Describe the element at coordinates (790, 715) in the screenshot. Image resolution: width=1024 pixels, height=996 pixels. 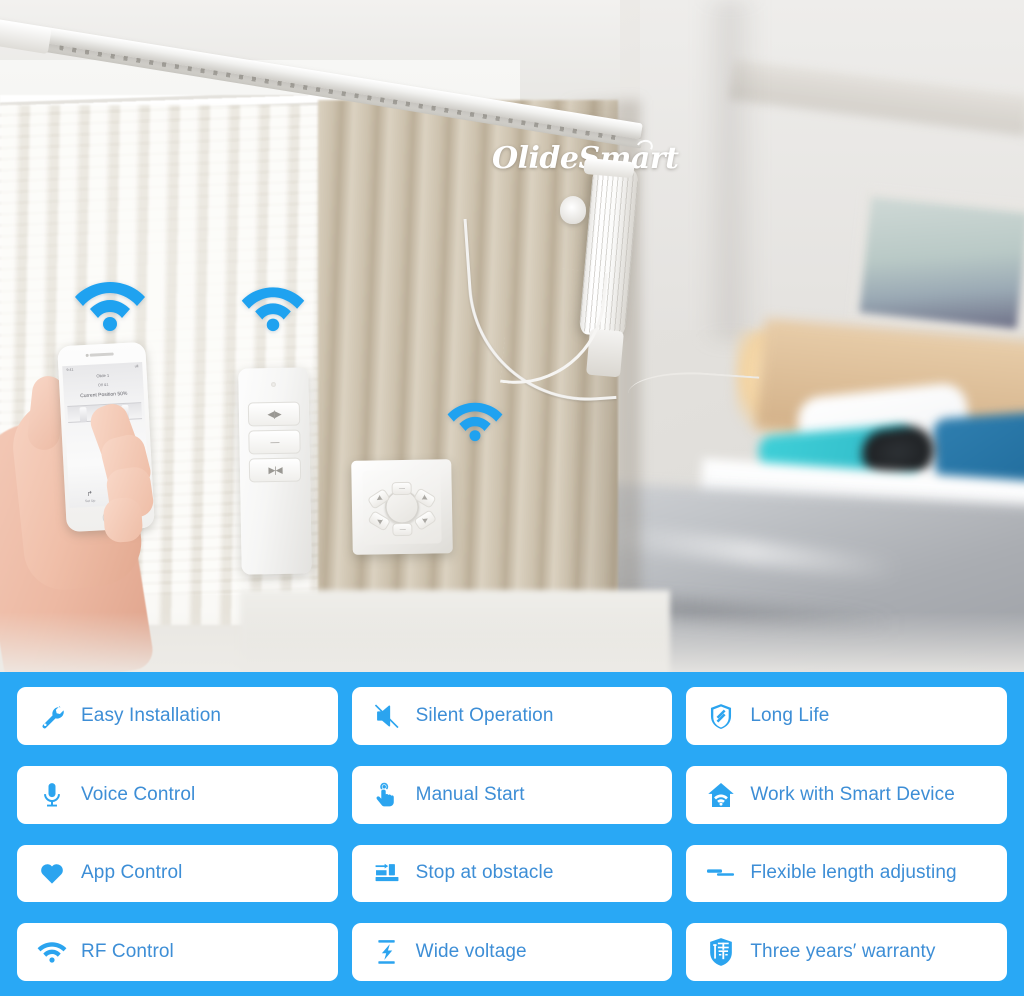
I see `feature-label: Long Life` at that location.